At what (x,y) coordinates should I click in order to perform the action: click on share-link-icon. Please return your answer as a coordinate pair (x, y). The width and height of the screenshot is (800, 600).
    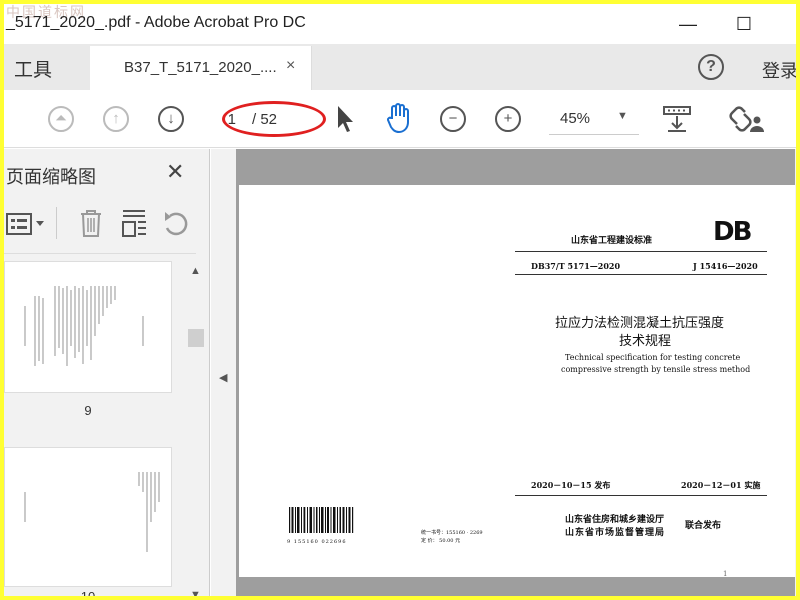
    Looking at the image, I should click on (747, 119).